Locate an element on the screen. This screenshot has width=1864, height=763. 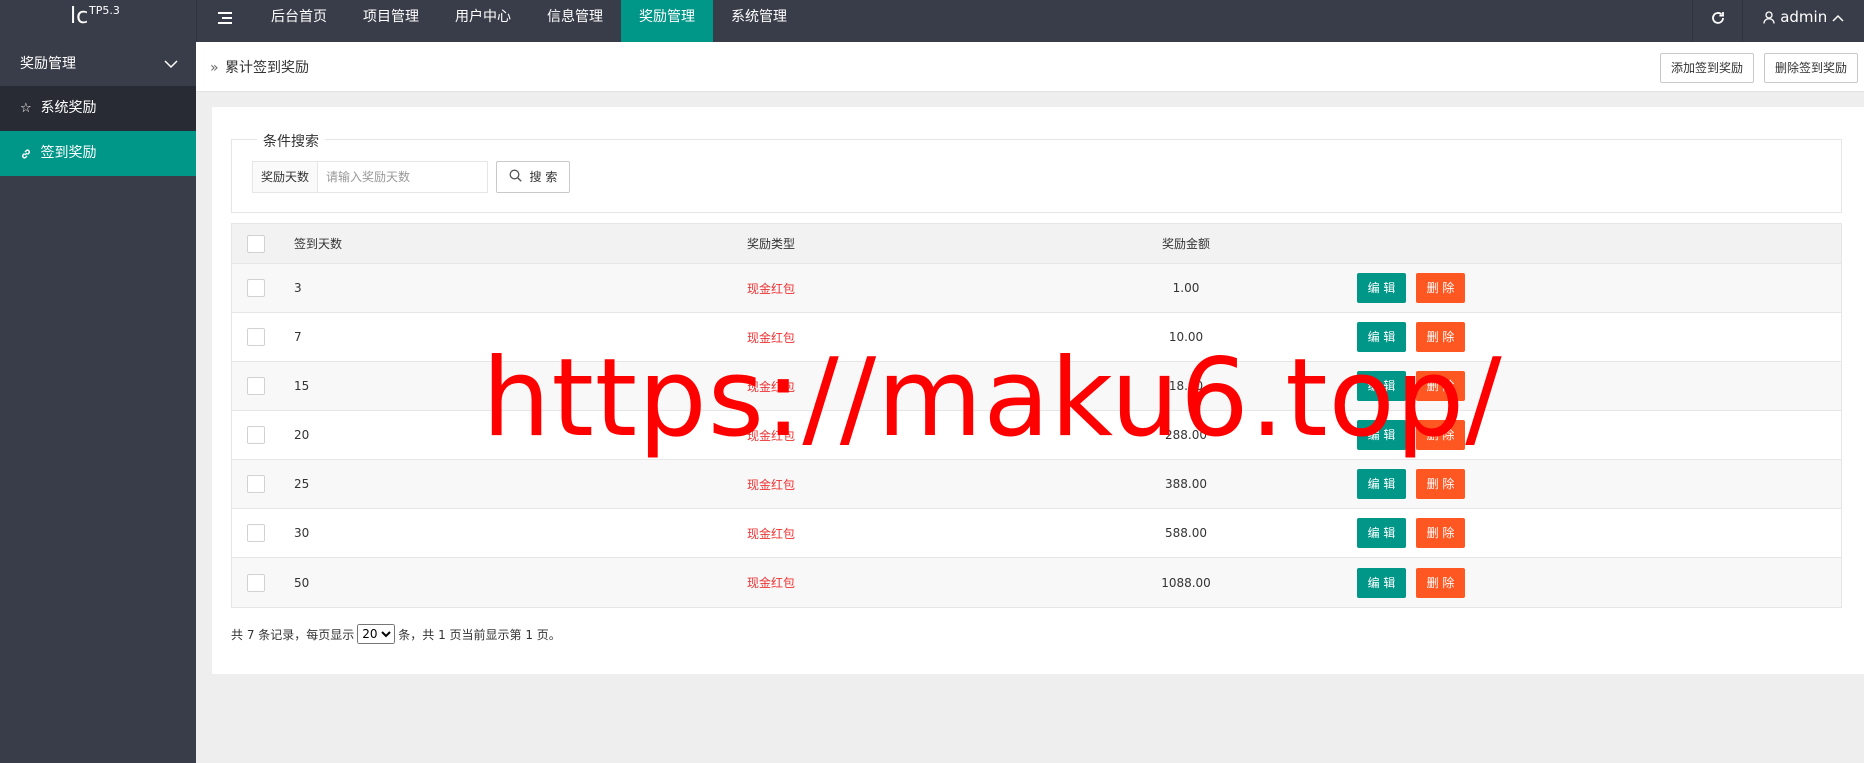
select-all-checkbox is located at coordinates (256, 243).